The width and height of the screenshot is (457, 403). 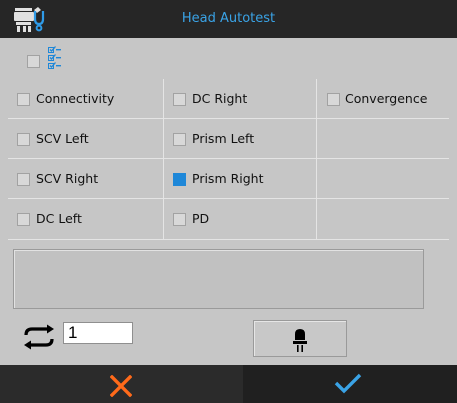 I want to click on page-title: Head Autotest, so click(x=228, y=18).